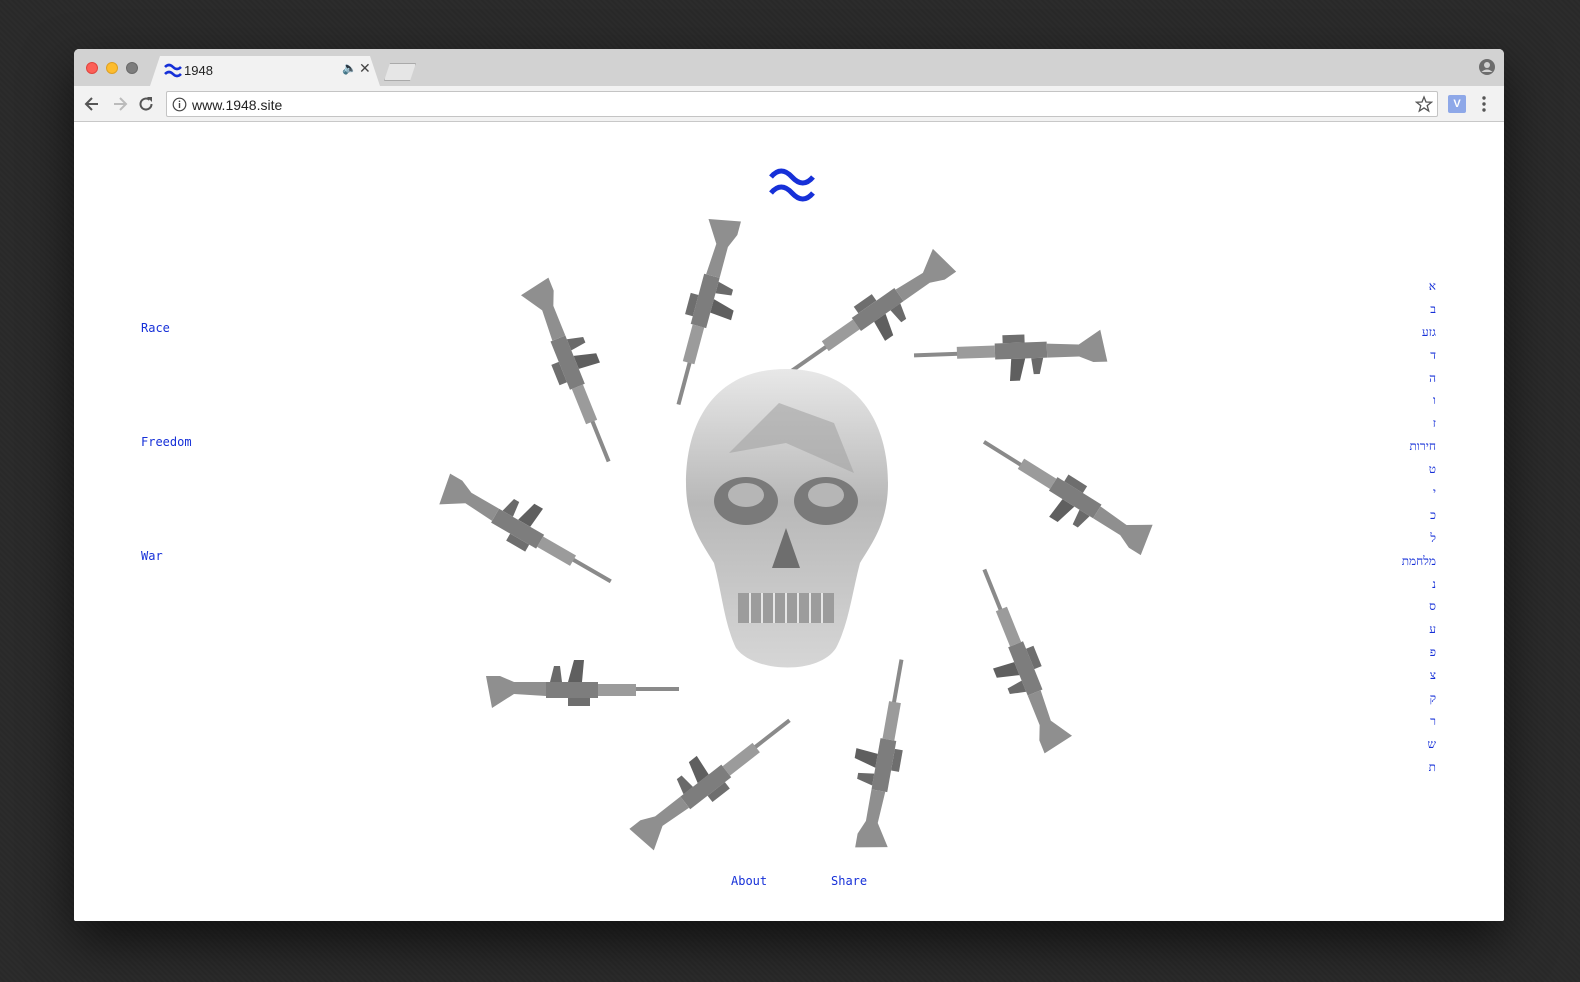  Describe the element at coordinates (1376, 286) in the screenshot. I see `hebrew-index-item: א` at that location.